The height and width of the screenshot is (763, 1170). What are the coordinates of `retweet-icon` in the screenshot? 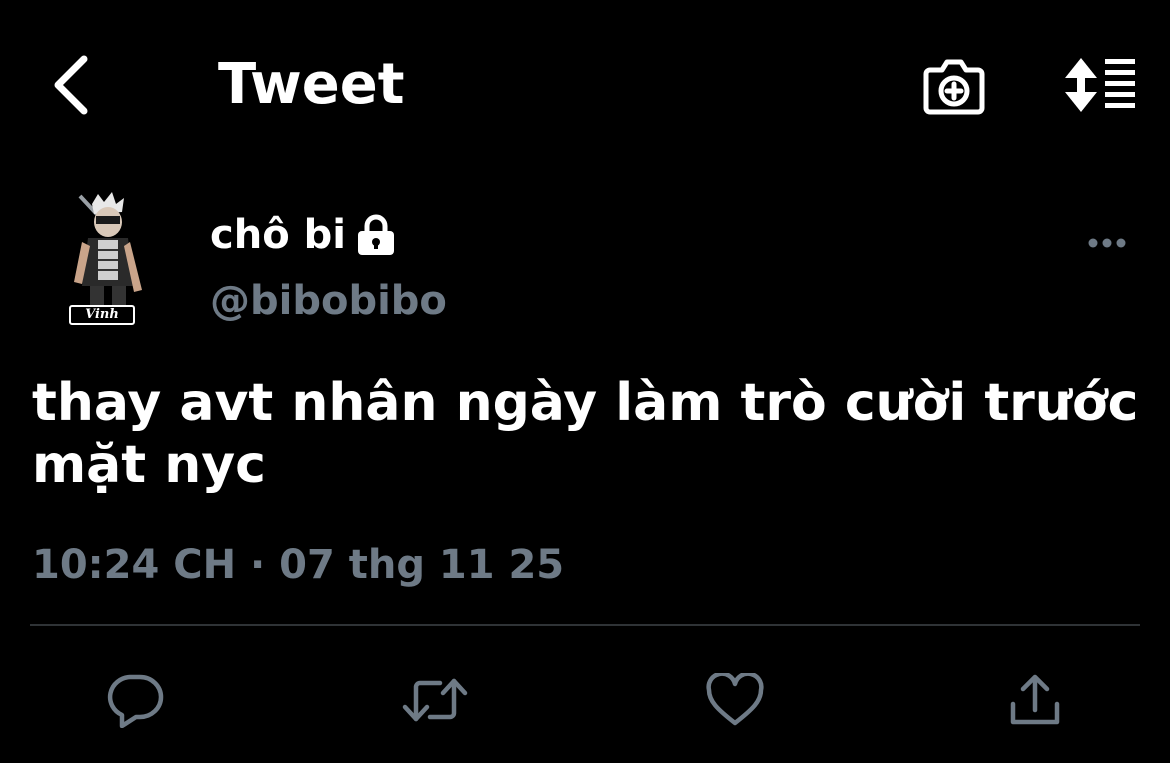 It's located at (435, 700).